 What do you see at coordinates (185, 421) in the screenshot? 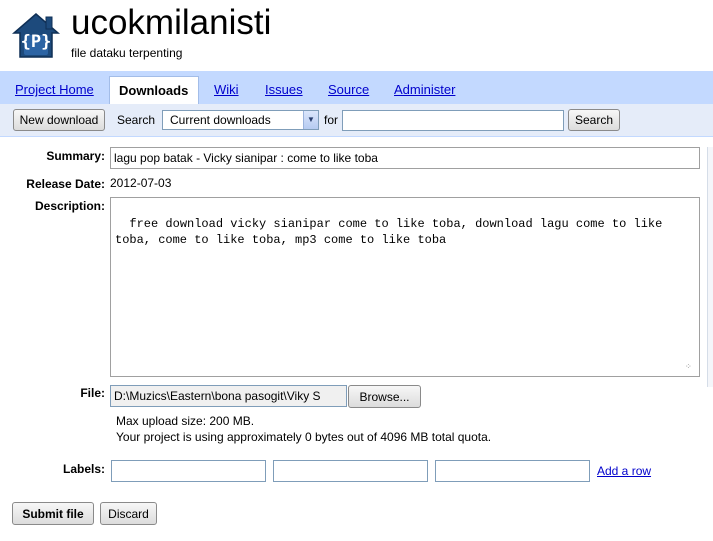
I see `max-upload-info: Max upload size: 200 MB.` at bounding box center [185, 421].